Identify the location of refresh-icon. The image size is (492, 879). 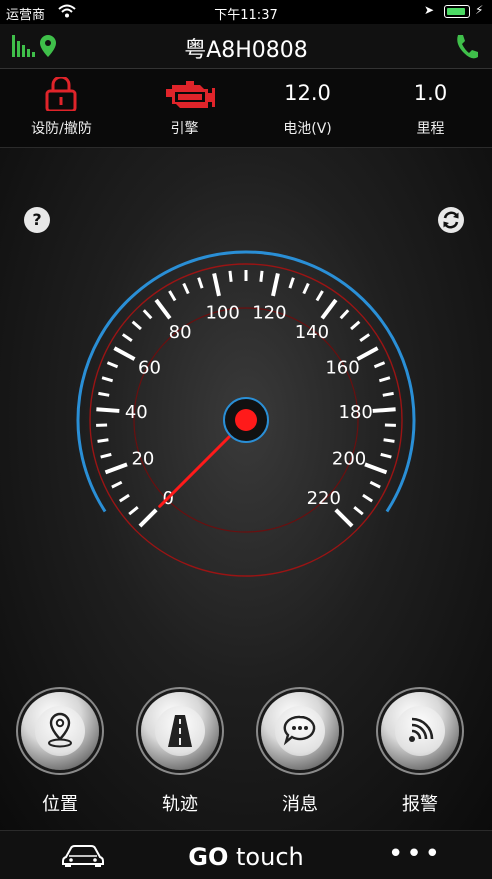
(451, 220).